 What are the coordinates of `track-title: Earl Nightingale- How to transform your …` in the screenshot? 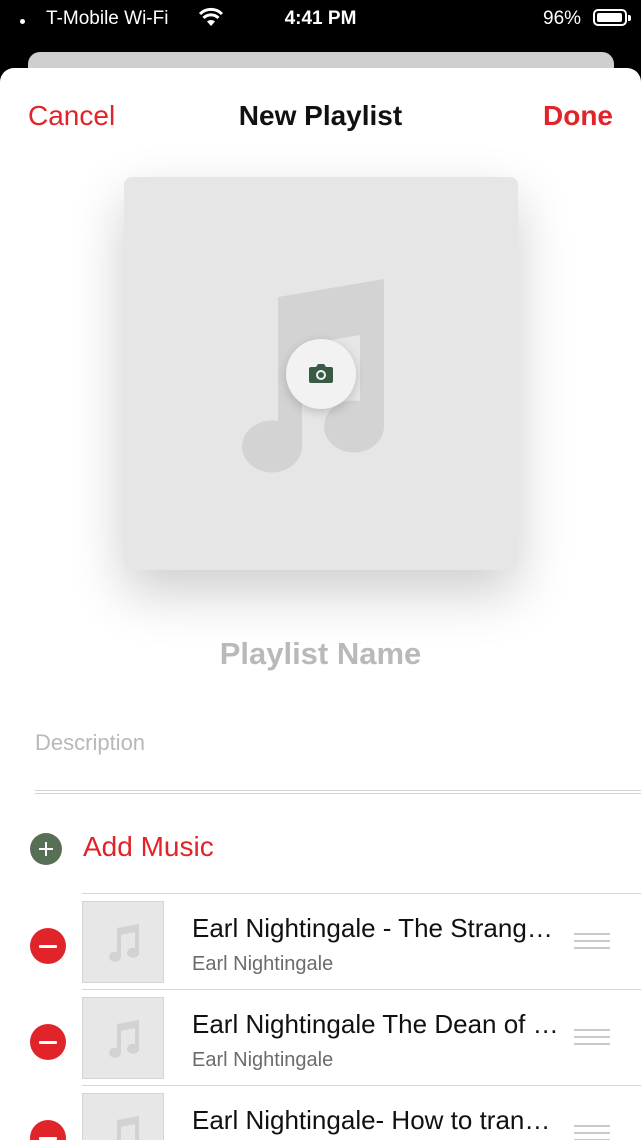 It's located at (377, 1120).